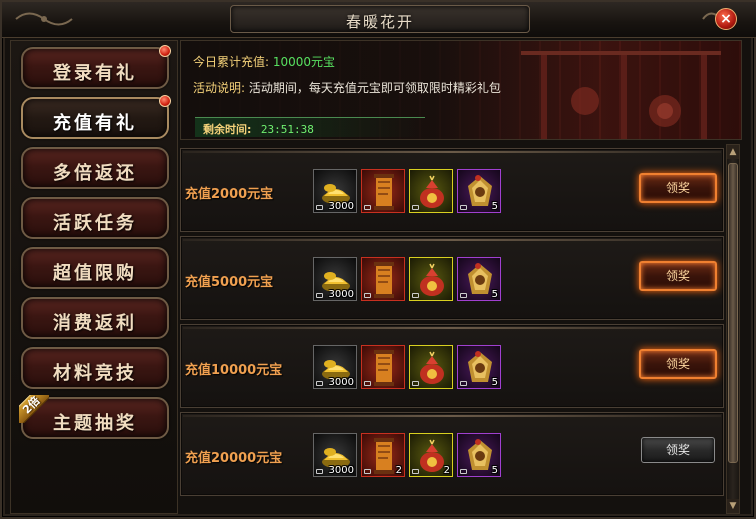 The image size is (756, 519). What do you see at coordinates (733, 506) in the screenshot?
I see `scroll-down-arrow-icon: ▼` at bounding box center [733, 506].